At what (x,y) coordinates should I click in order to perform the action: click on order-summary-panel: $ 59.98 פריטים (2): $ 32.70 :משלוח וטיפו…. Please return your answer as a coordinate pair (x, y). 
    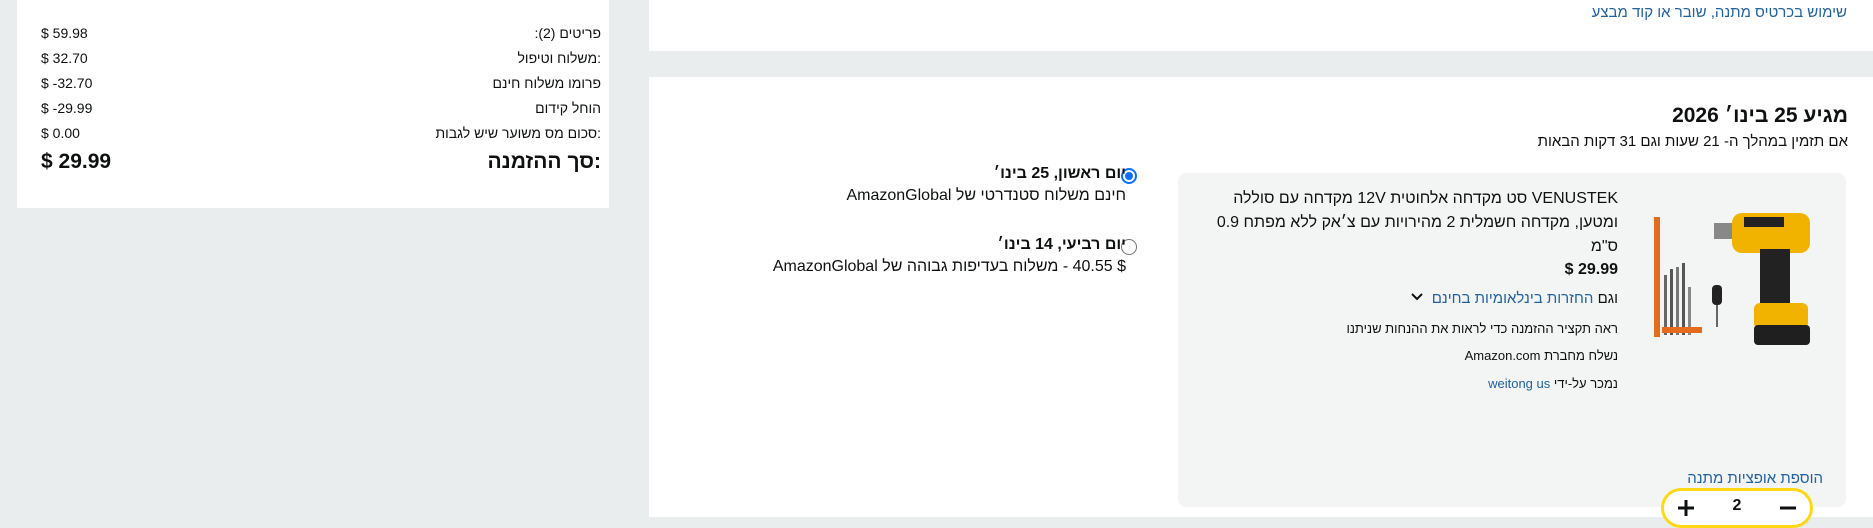
    Looking at the image, I should click on (313, 104).